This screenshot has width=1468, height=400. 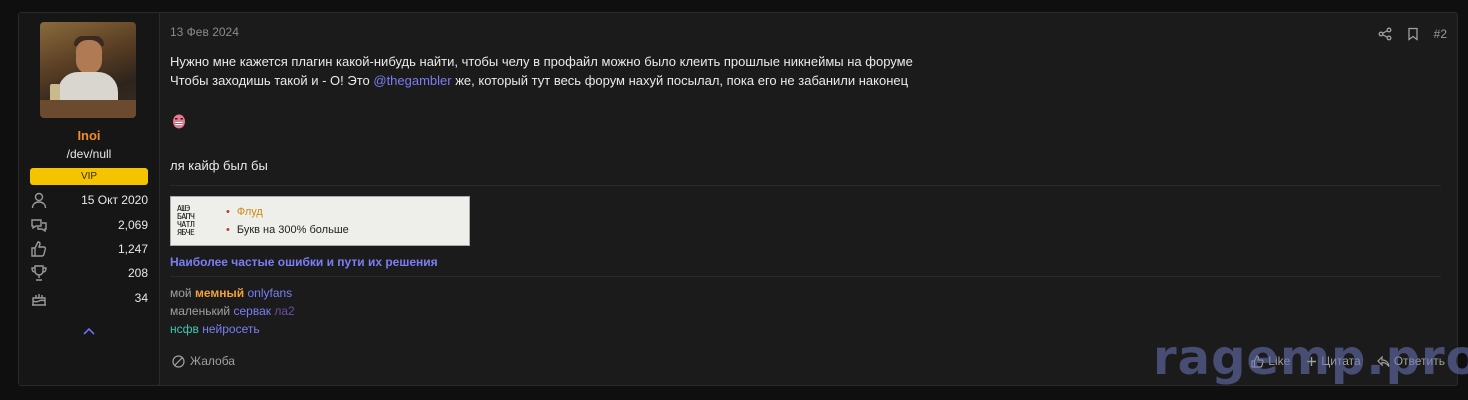 I want to click on chevron-up-icon, so click(x=89, y=331).